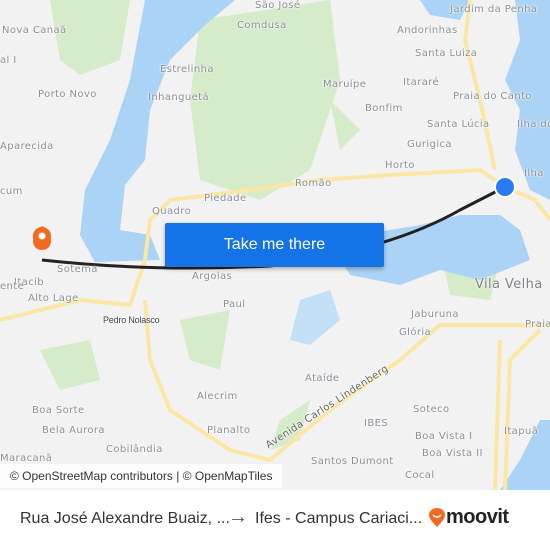 The height and width of the screenshot is (550, 550). What do you see at coordinates (446, 53) in the screenshot?
I see `map-label: Santa Luiza` at bounding box center [446, 53].